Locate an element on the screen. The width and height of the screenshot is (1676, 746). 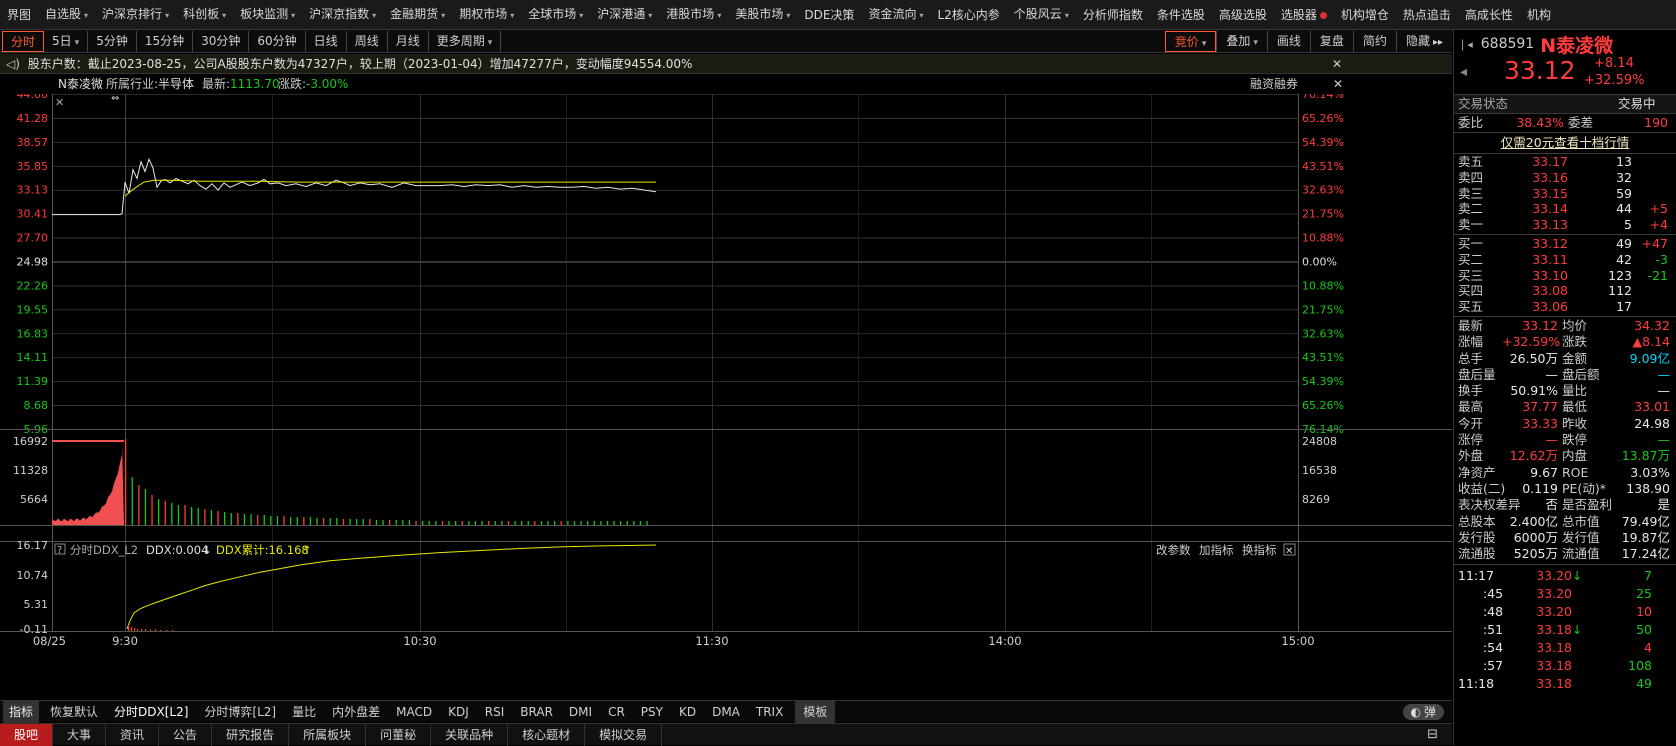
asks-row: 卖三 33.15 59 is located at coordinates (1565, 194).